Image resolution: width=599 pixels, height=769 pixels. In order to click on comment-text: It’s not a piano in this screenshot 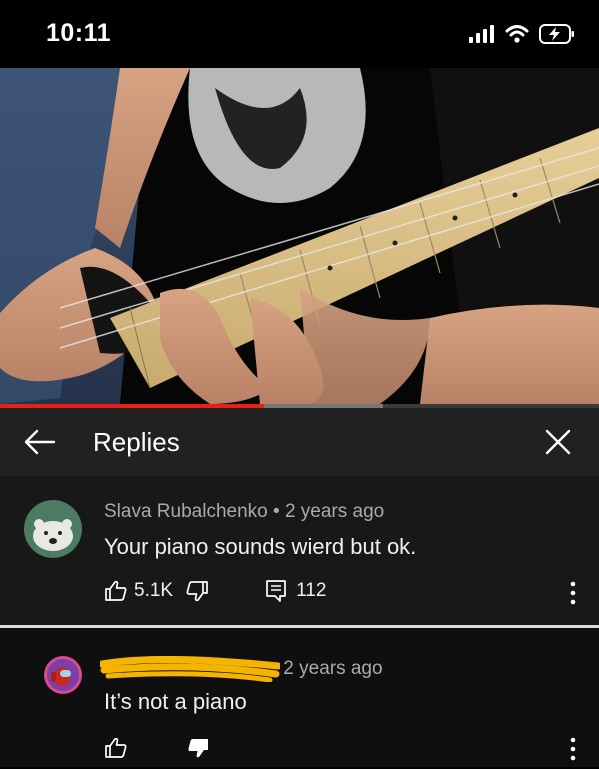, I will do `click(175, 701)`.